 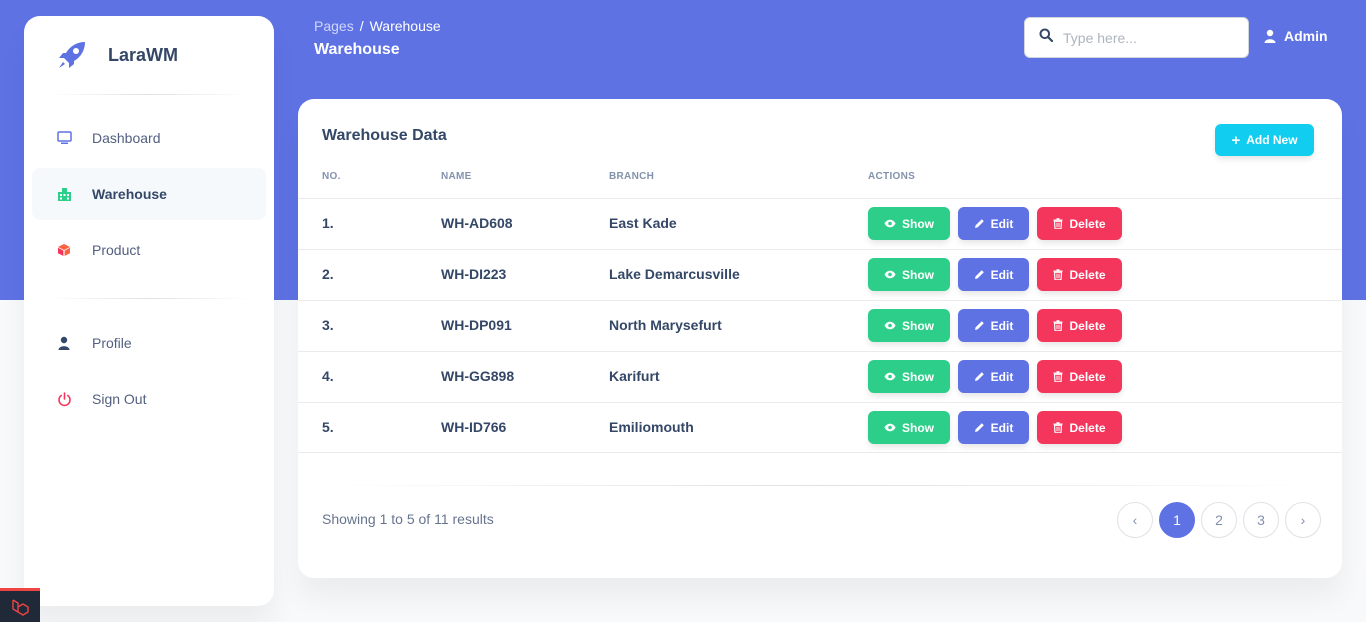 What do you see at coordinates (1177, 520) in the screenshot?
I see `pagination-page-1: 1` at bounding box center [1177, 520].